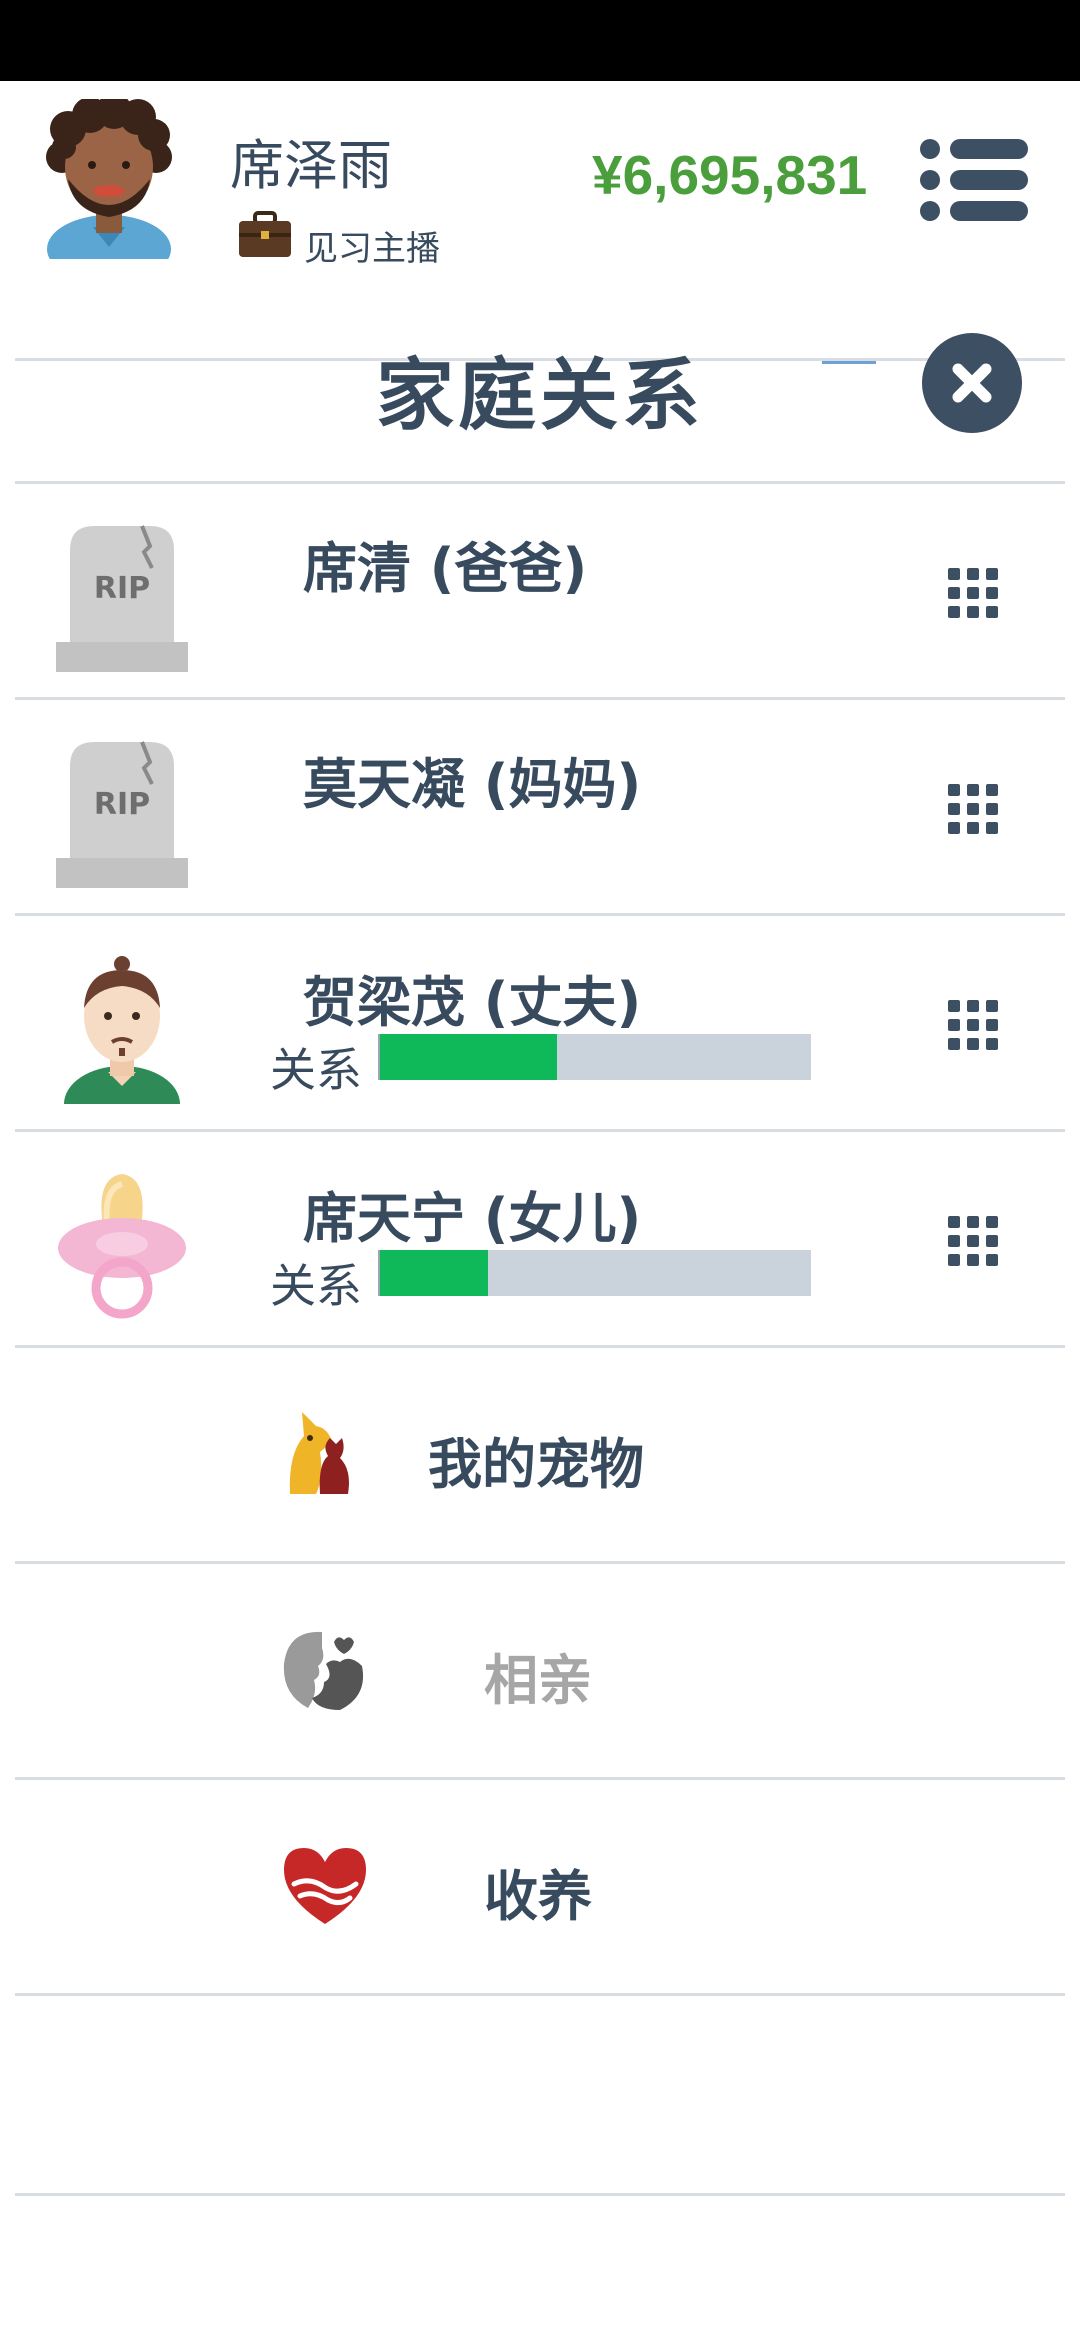 The width and height of the screenshot is (1080, 2340). What do you see at coordinates (472, 1218) in the screenshot?
I see `family-member-name: 席天宁 (女儿)` at bounding box center [472, 1218].